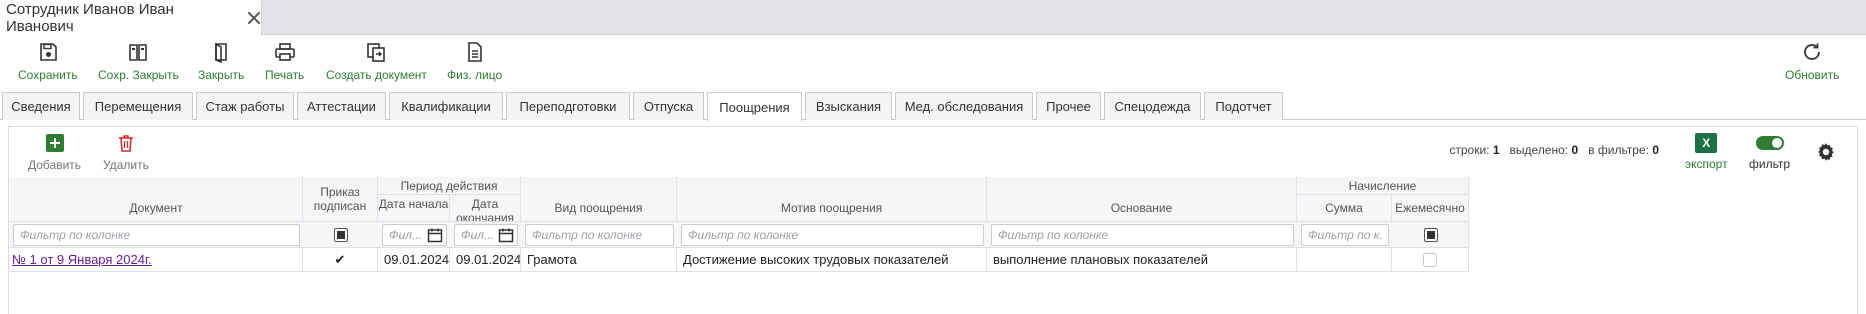 This screenshot has width=1866, height=314. I want to click on create-document-button: Создать документ, so click(376, 61).